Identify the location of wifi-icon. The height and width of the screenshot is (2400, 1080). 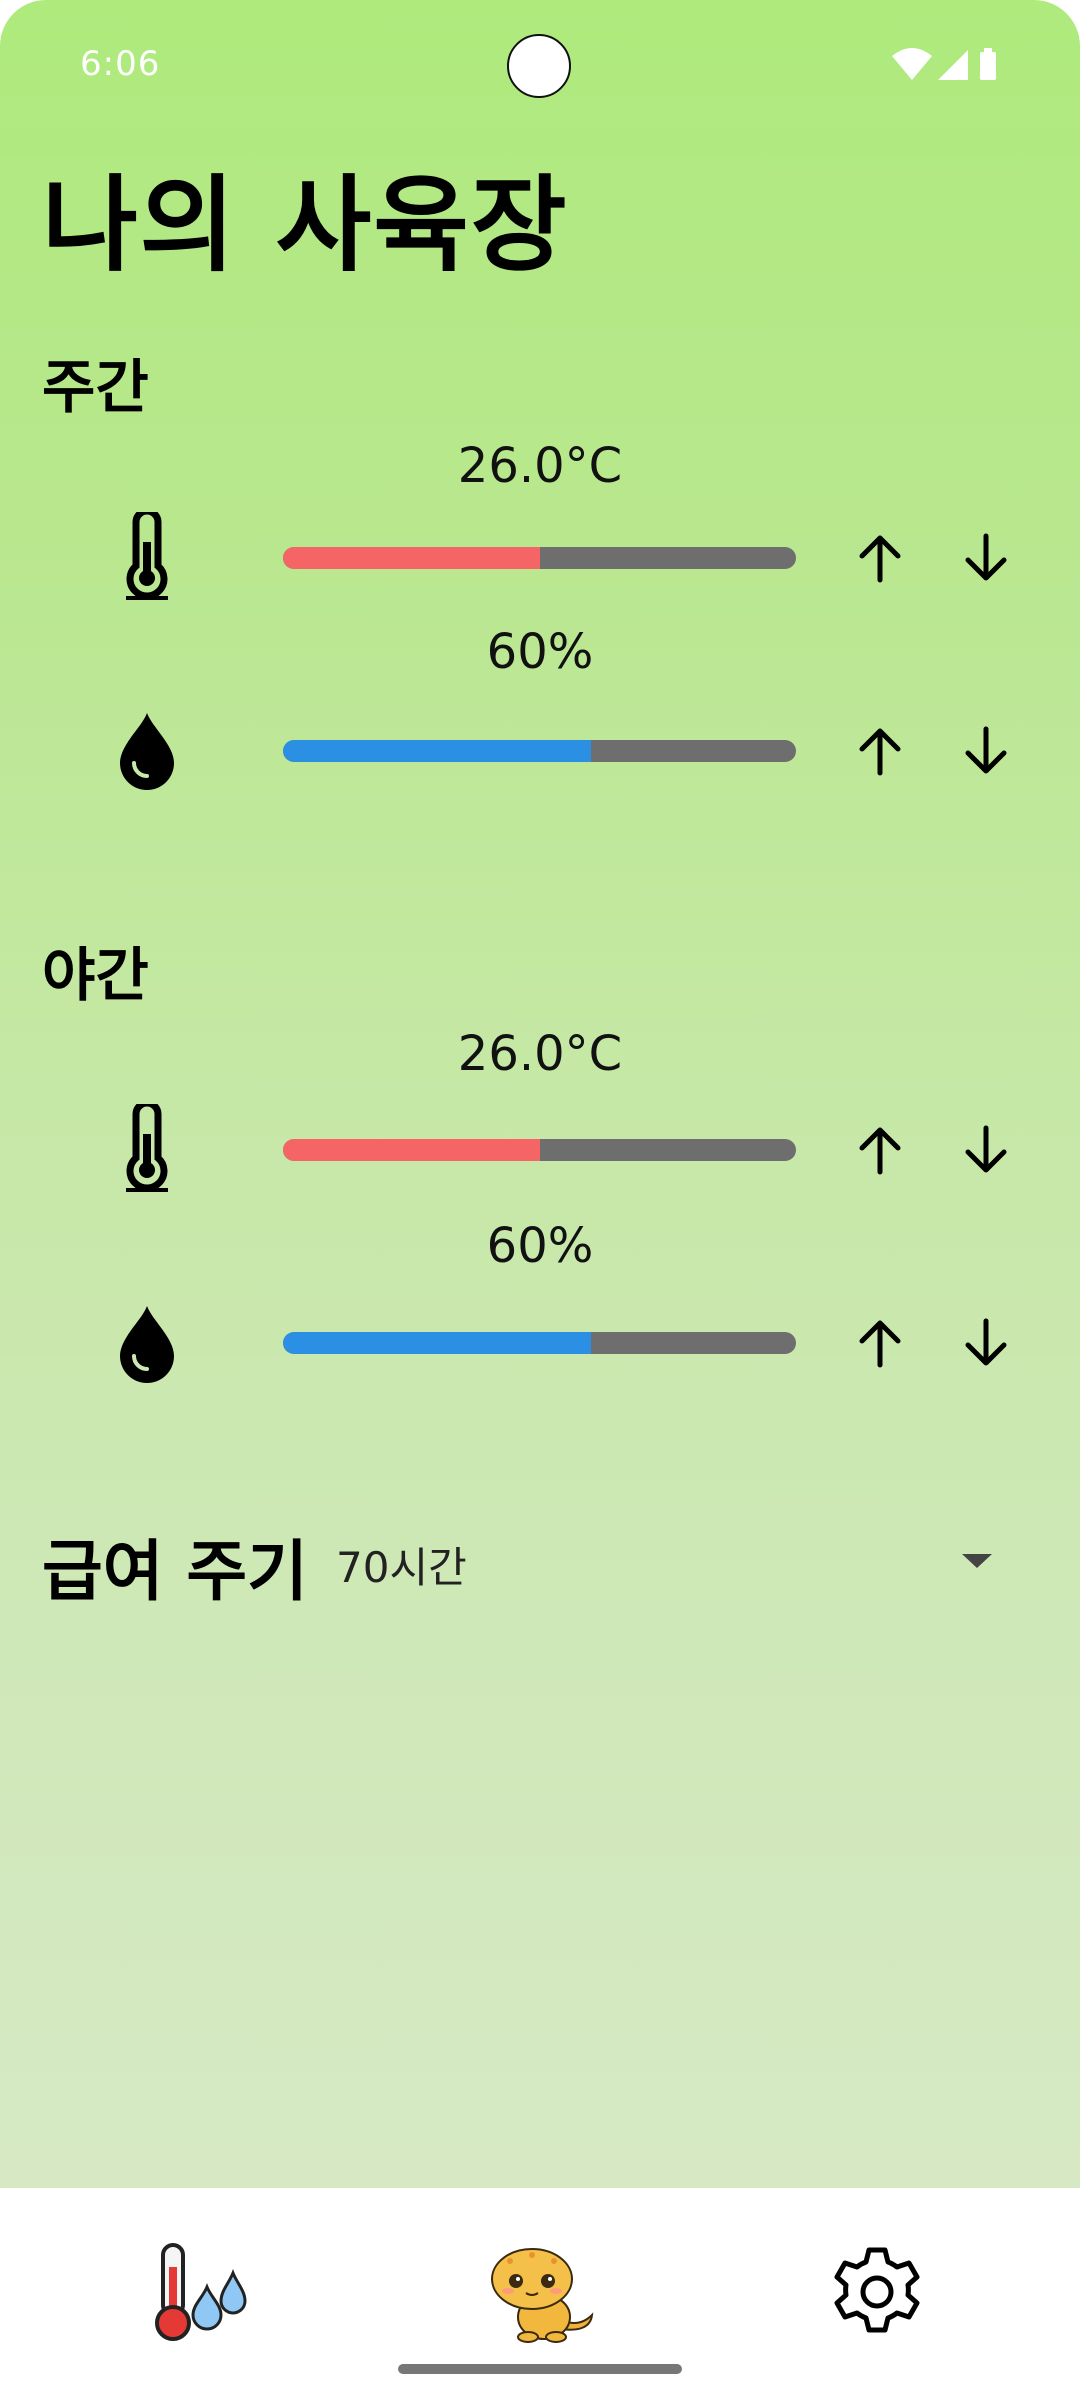
(912, 64).